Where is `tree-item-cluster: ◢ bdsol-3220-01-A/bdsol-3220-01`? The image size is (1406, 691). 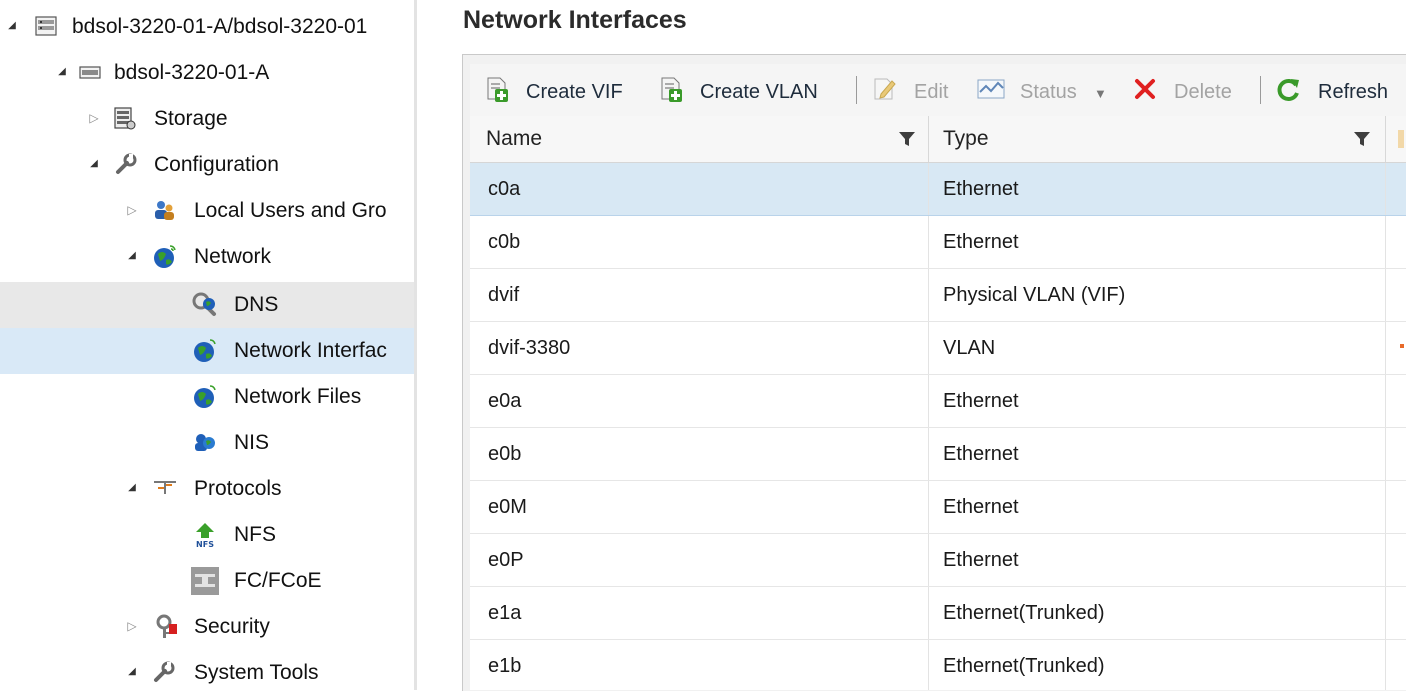
tree-item-cluster: ◢ bdsol-3220-01-A/bdsol-3220-01 is located at coordinates (207, 27).